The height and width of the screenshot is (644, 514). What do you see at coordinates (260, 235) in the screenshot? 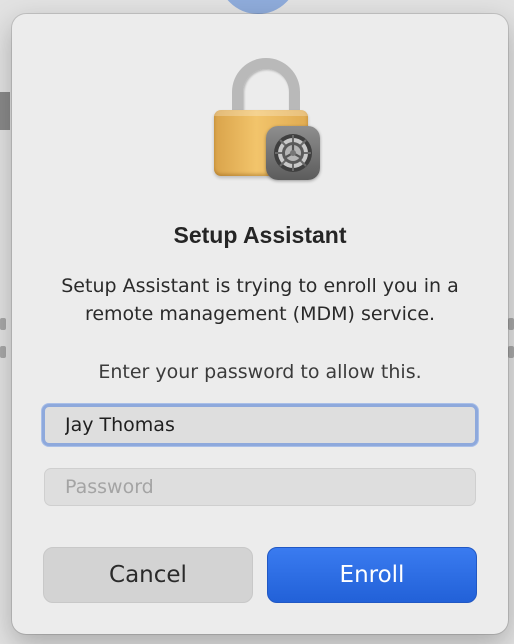
I see `dialog-title: Setup Assistant` at bounding box center [260, 235].